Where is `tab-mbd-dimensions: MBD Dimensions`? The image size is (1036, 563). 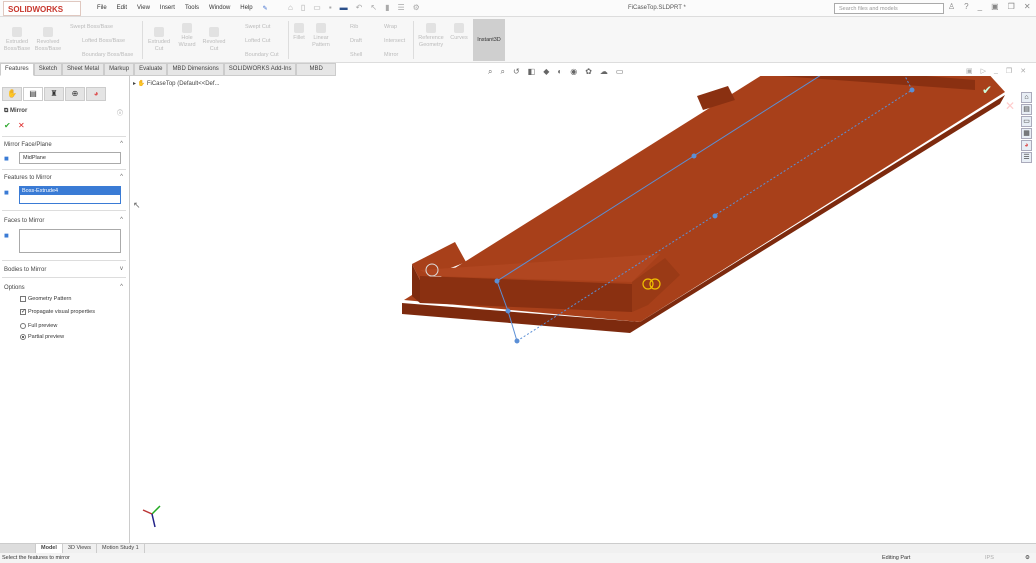 tab-mbd-dimensions: MBD Dimensions is located at coordinates (195, 69).